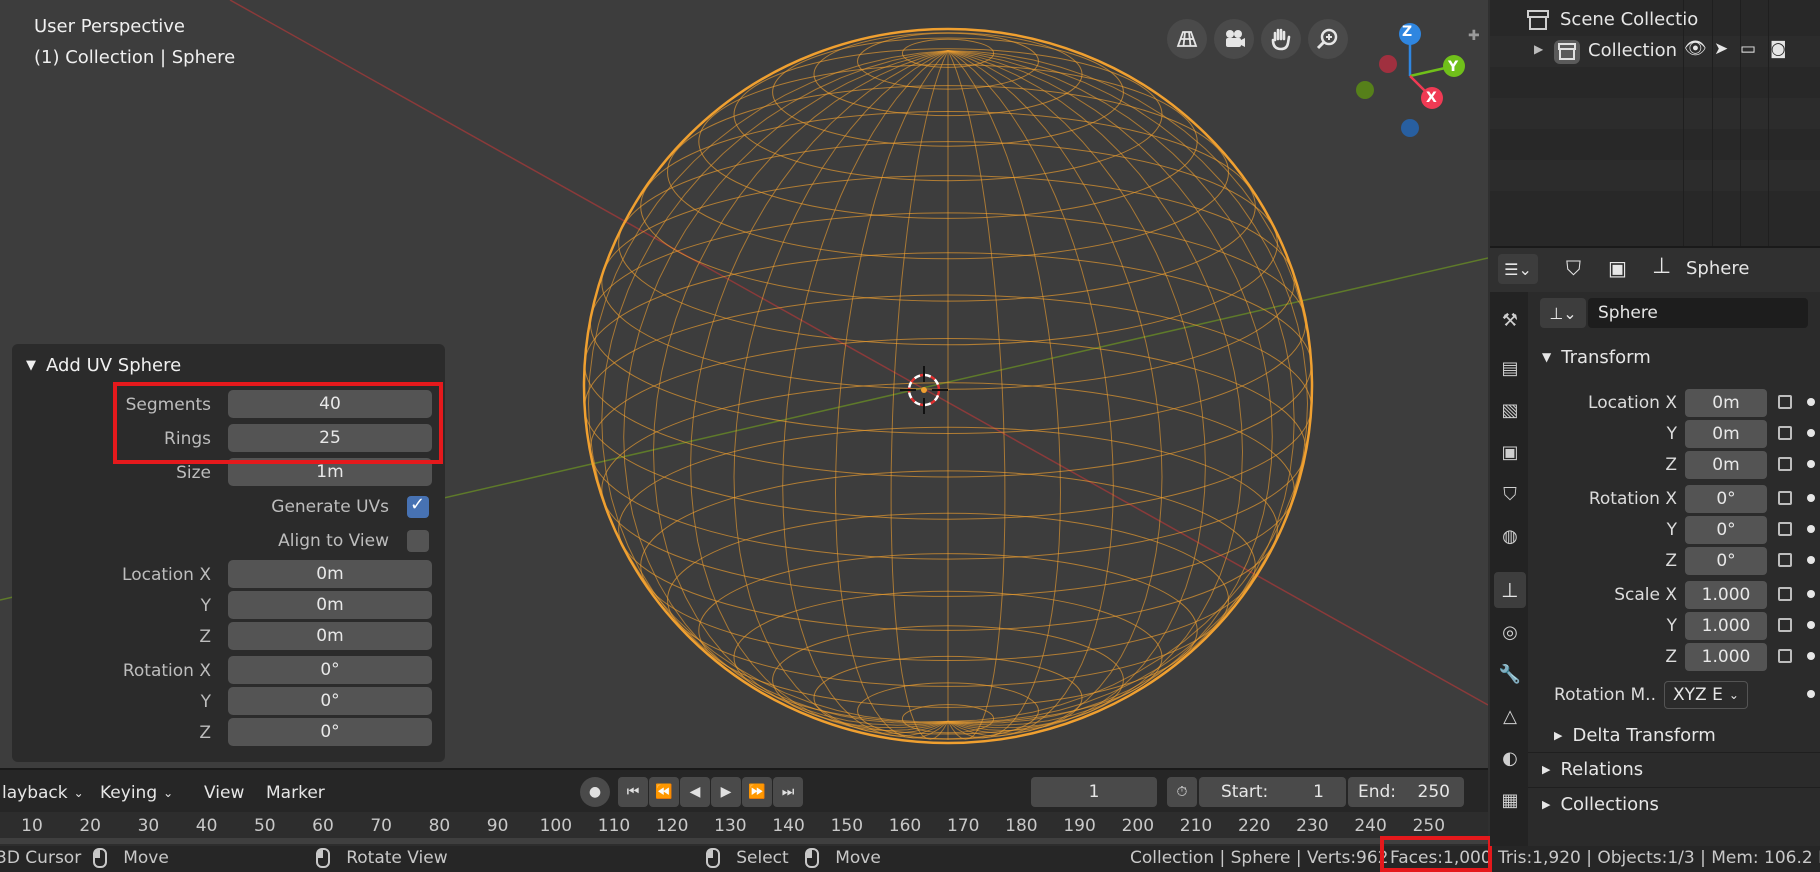 This screenshot has width=1820, height=872. What do you see at coordinates (1510, 590) in the screenshot?
I see `tab-object: ⊥` at bounding box center [1510, 590].